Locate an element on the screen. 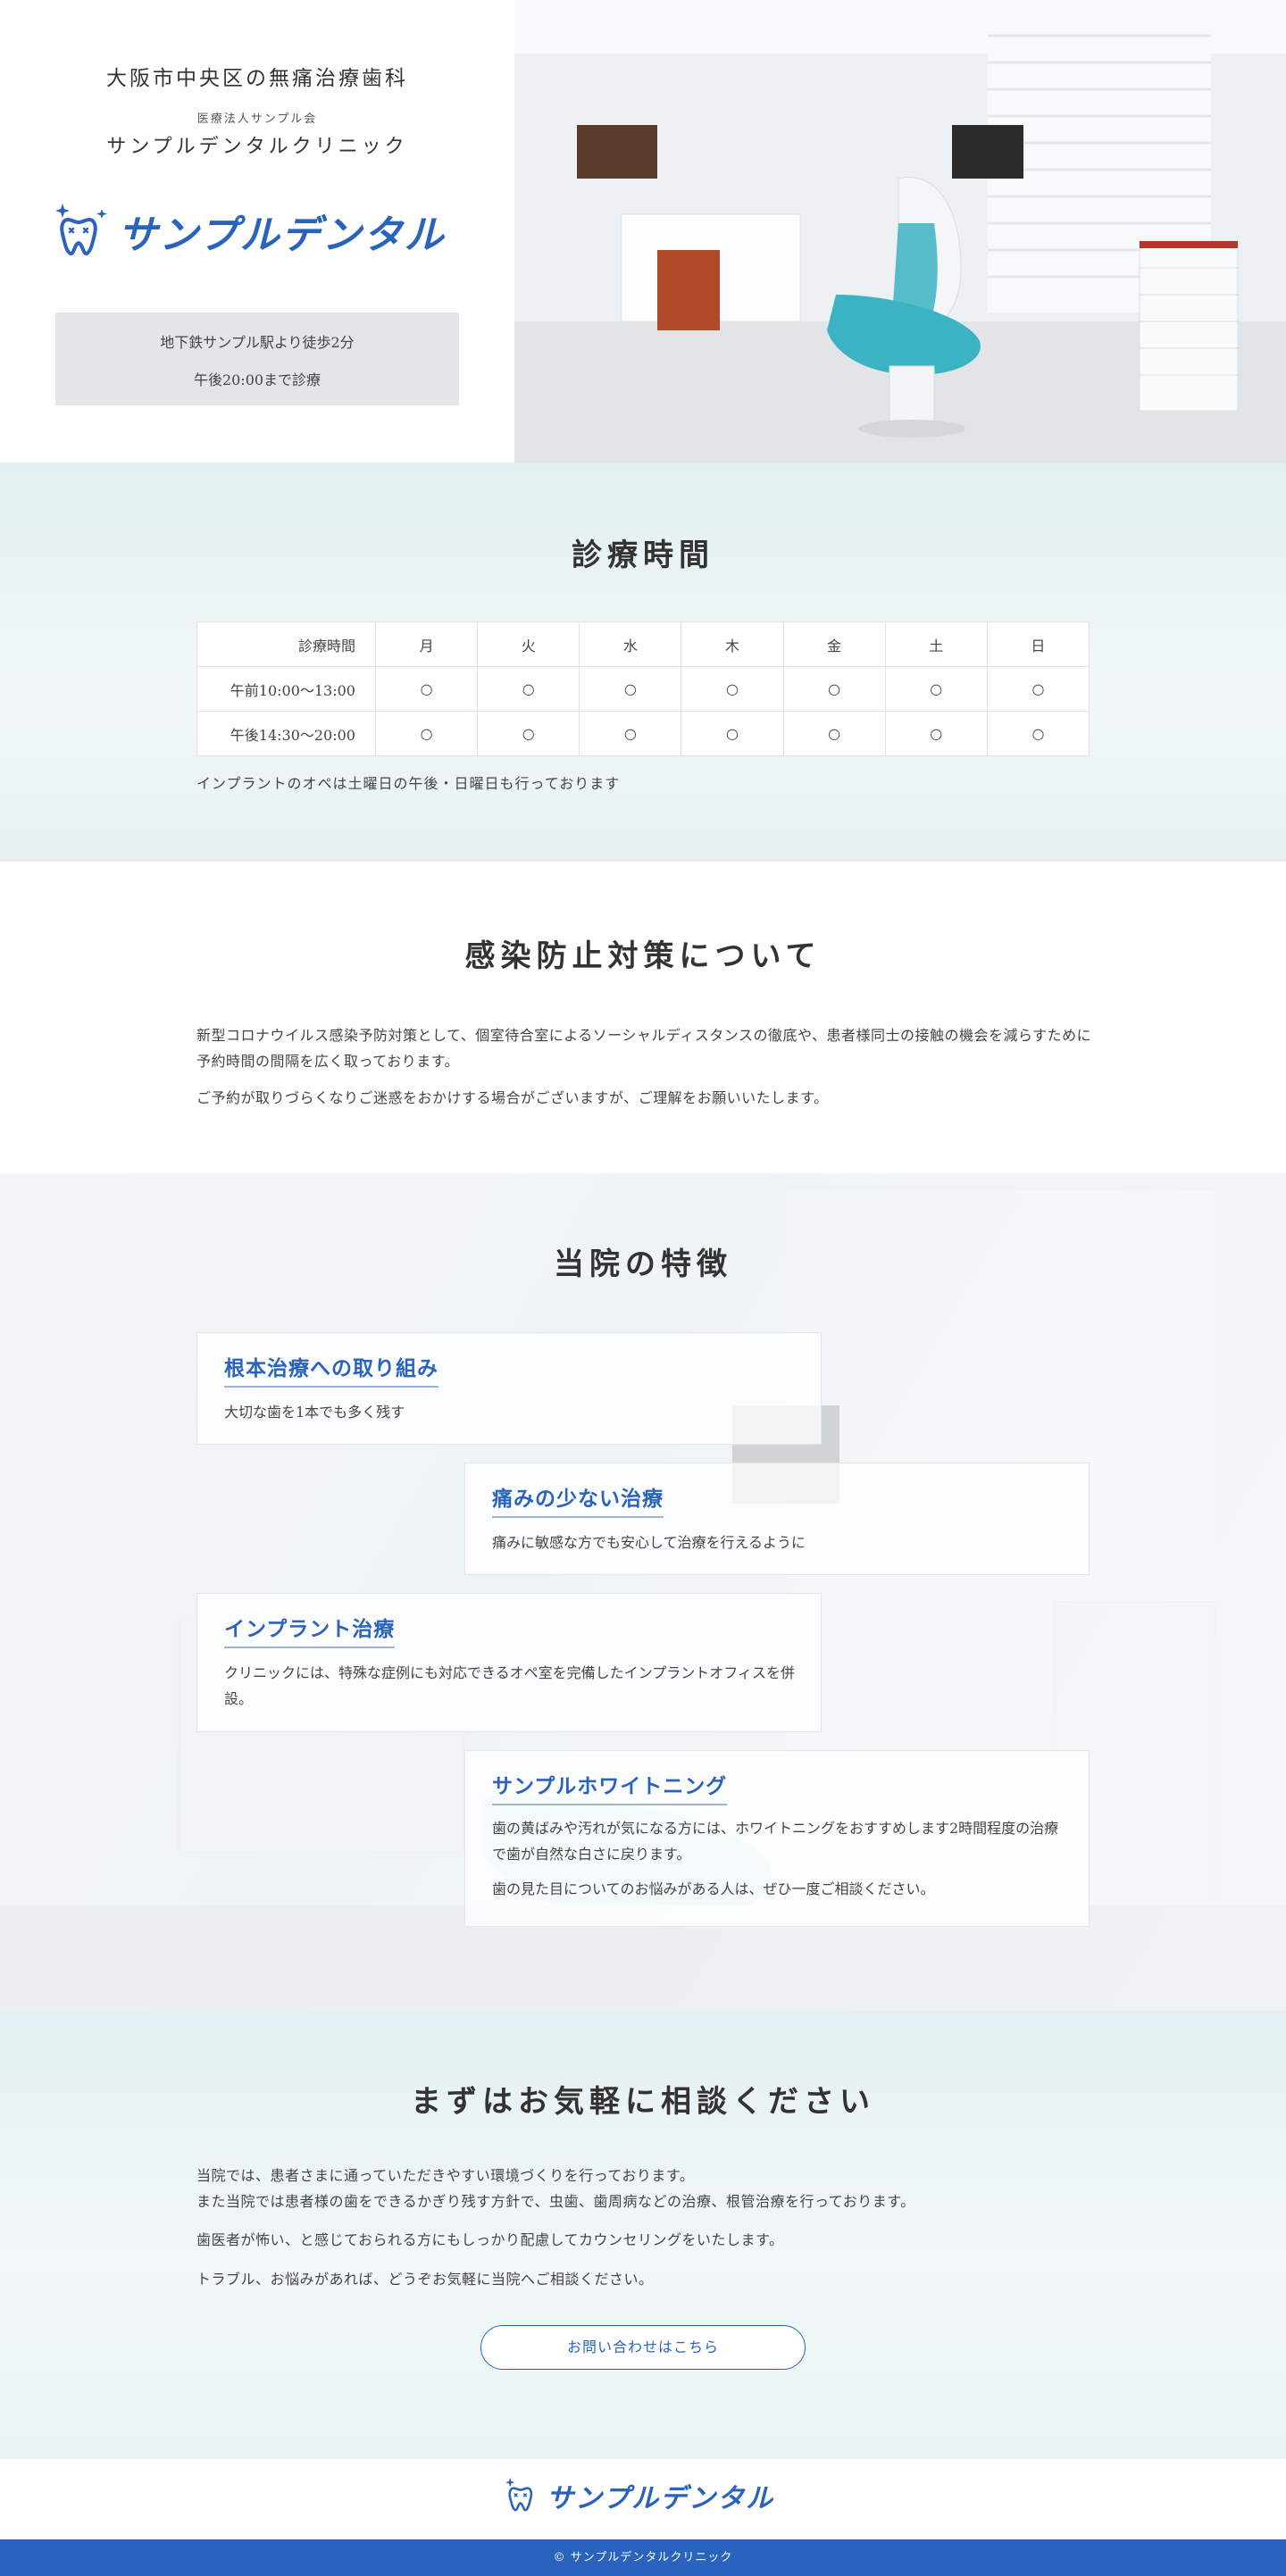  footer-logo: サンプルデンタル is located at coordinates (640, 2495).